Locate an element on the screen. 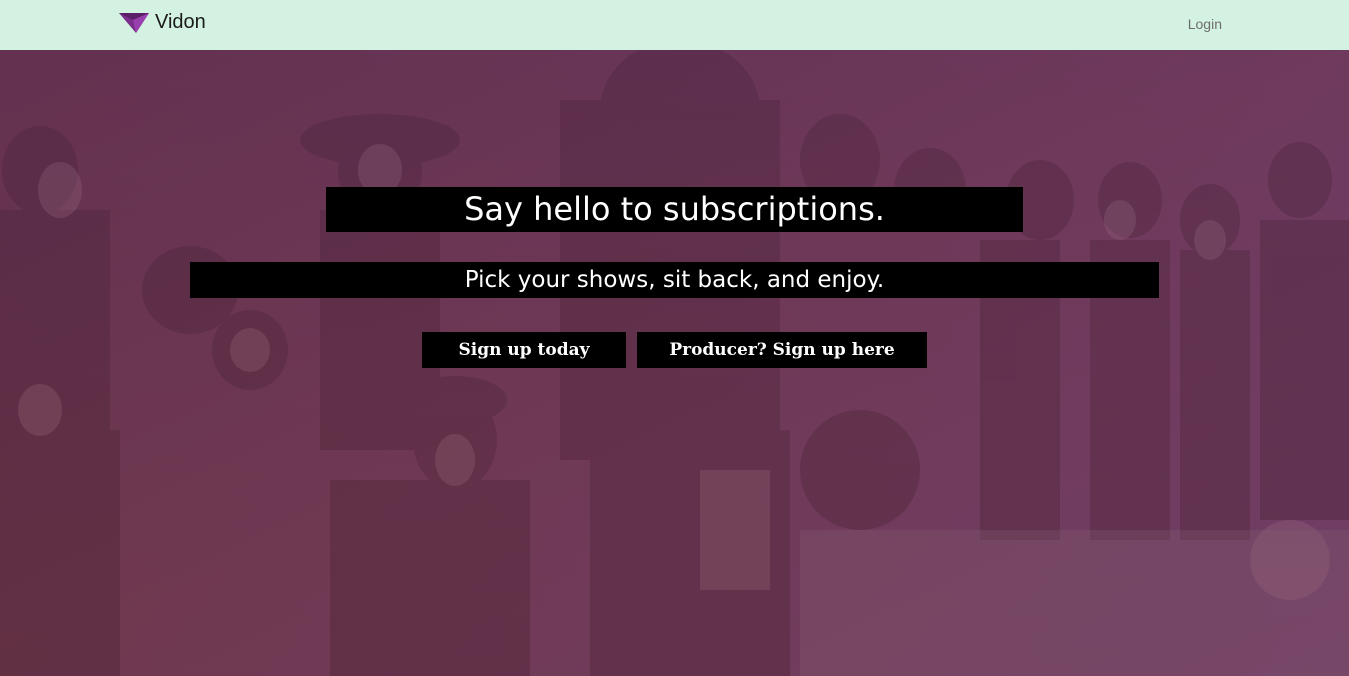  producer-signup-button: Producer? Sign up here is located at coordinates (782, 350).